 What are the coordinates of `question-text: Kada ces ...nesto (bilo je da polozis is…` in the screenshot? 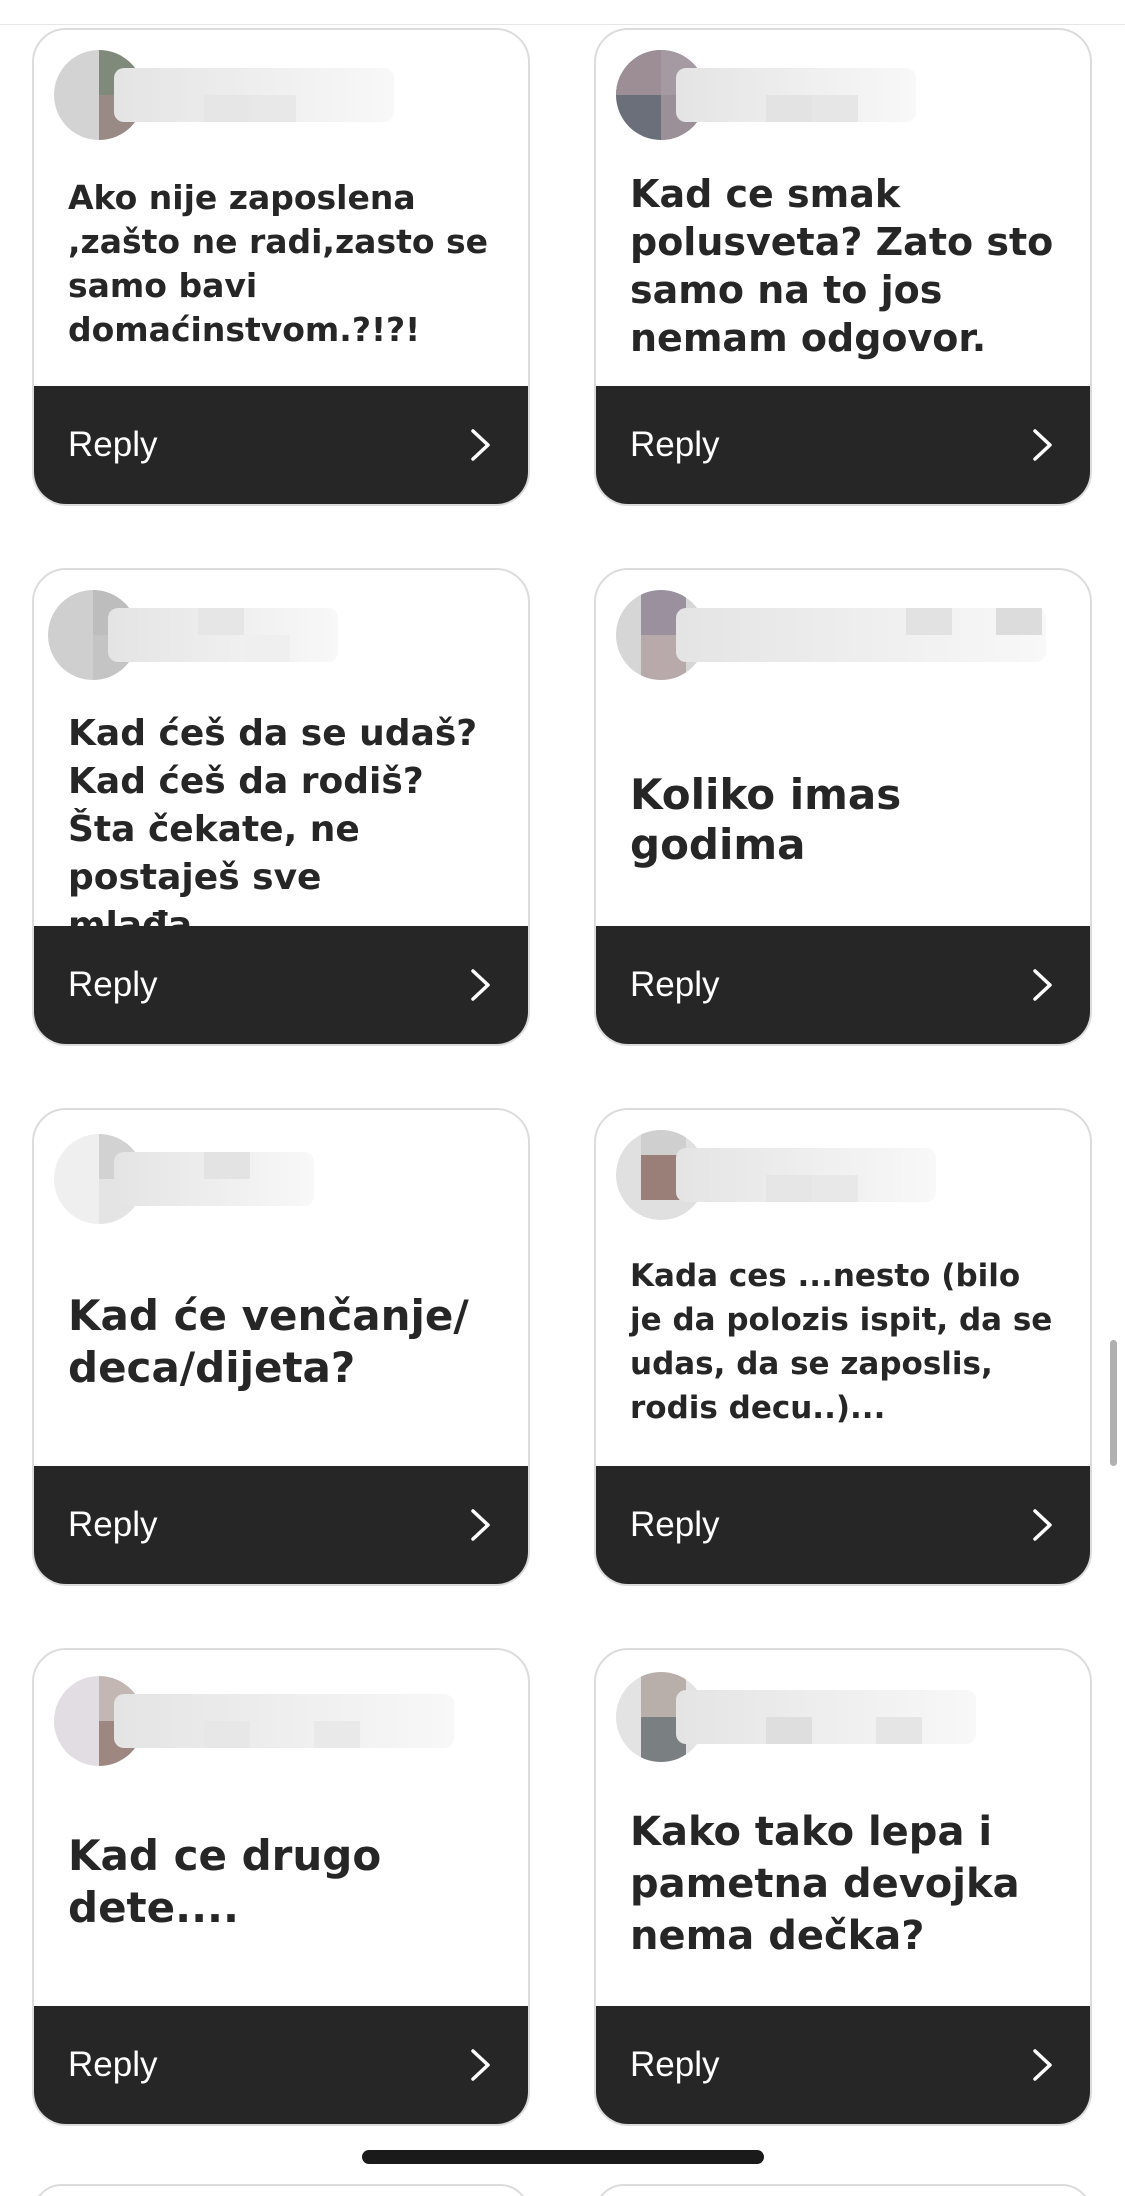 It's located at (841, 1342).